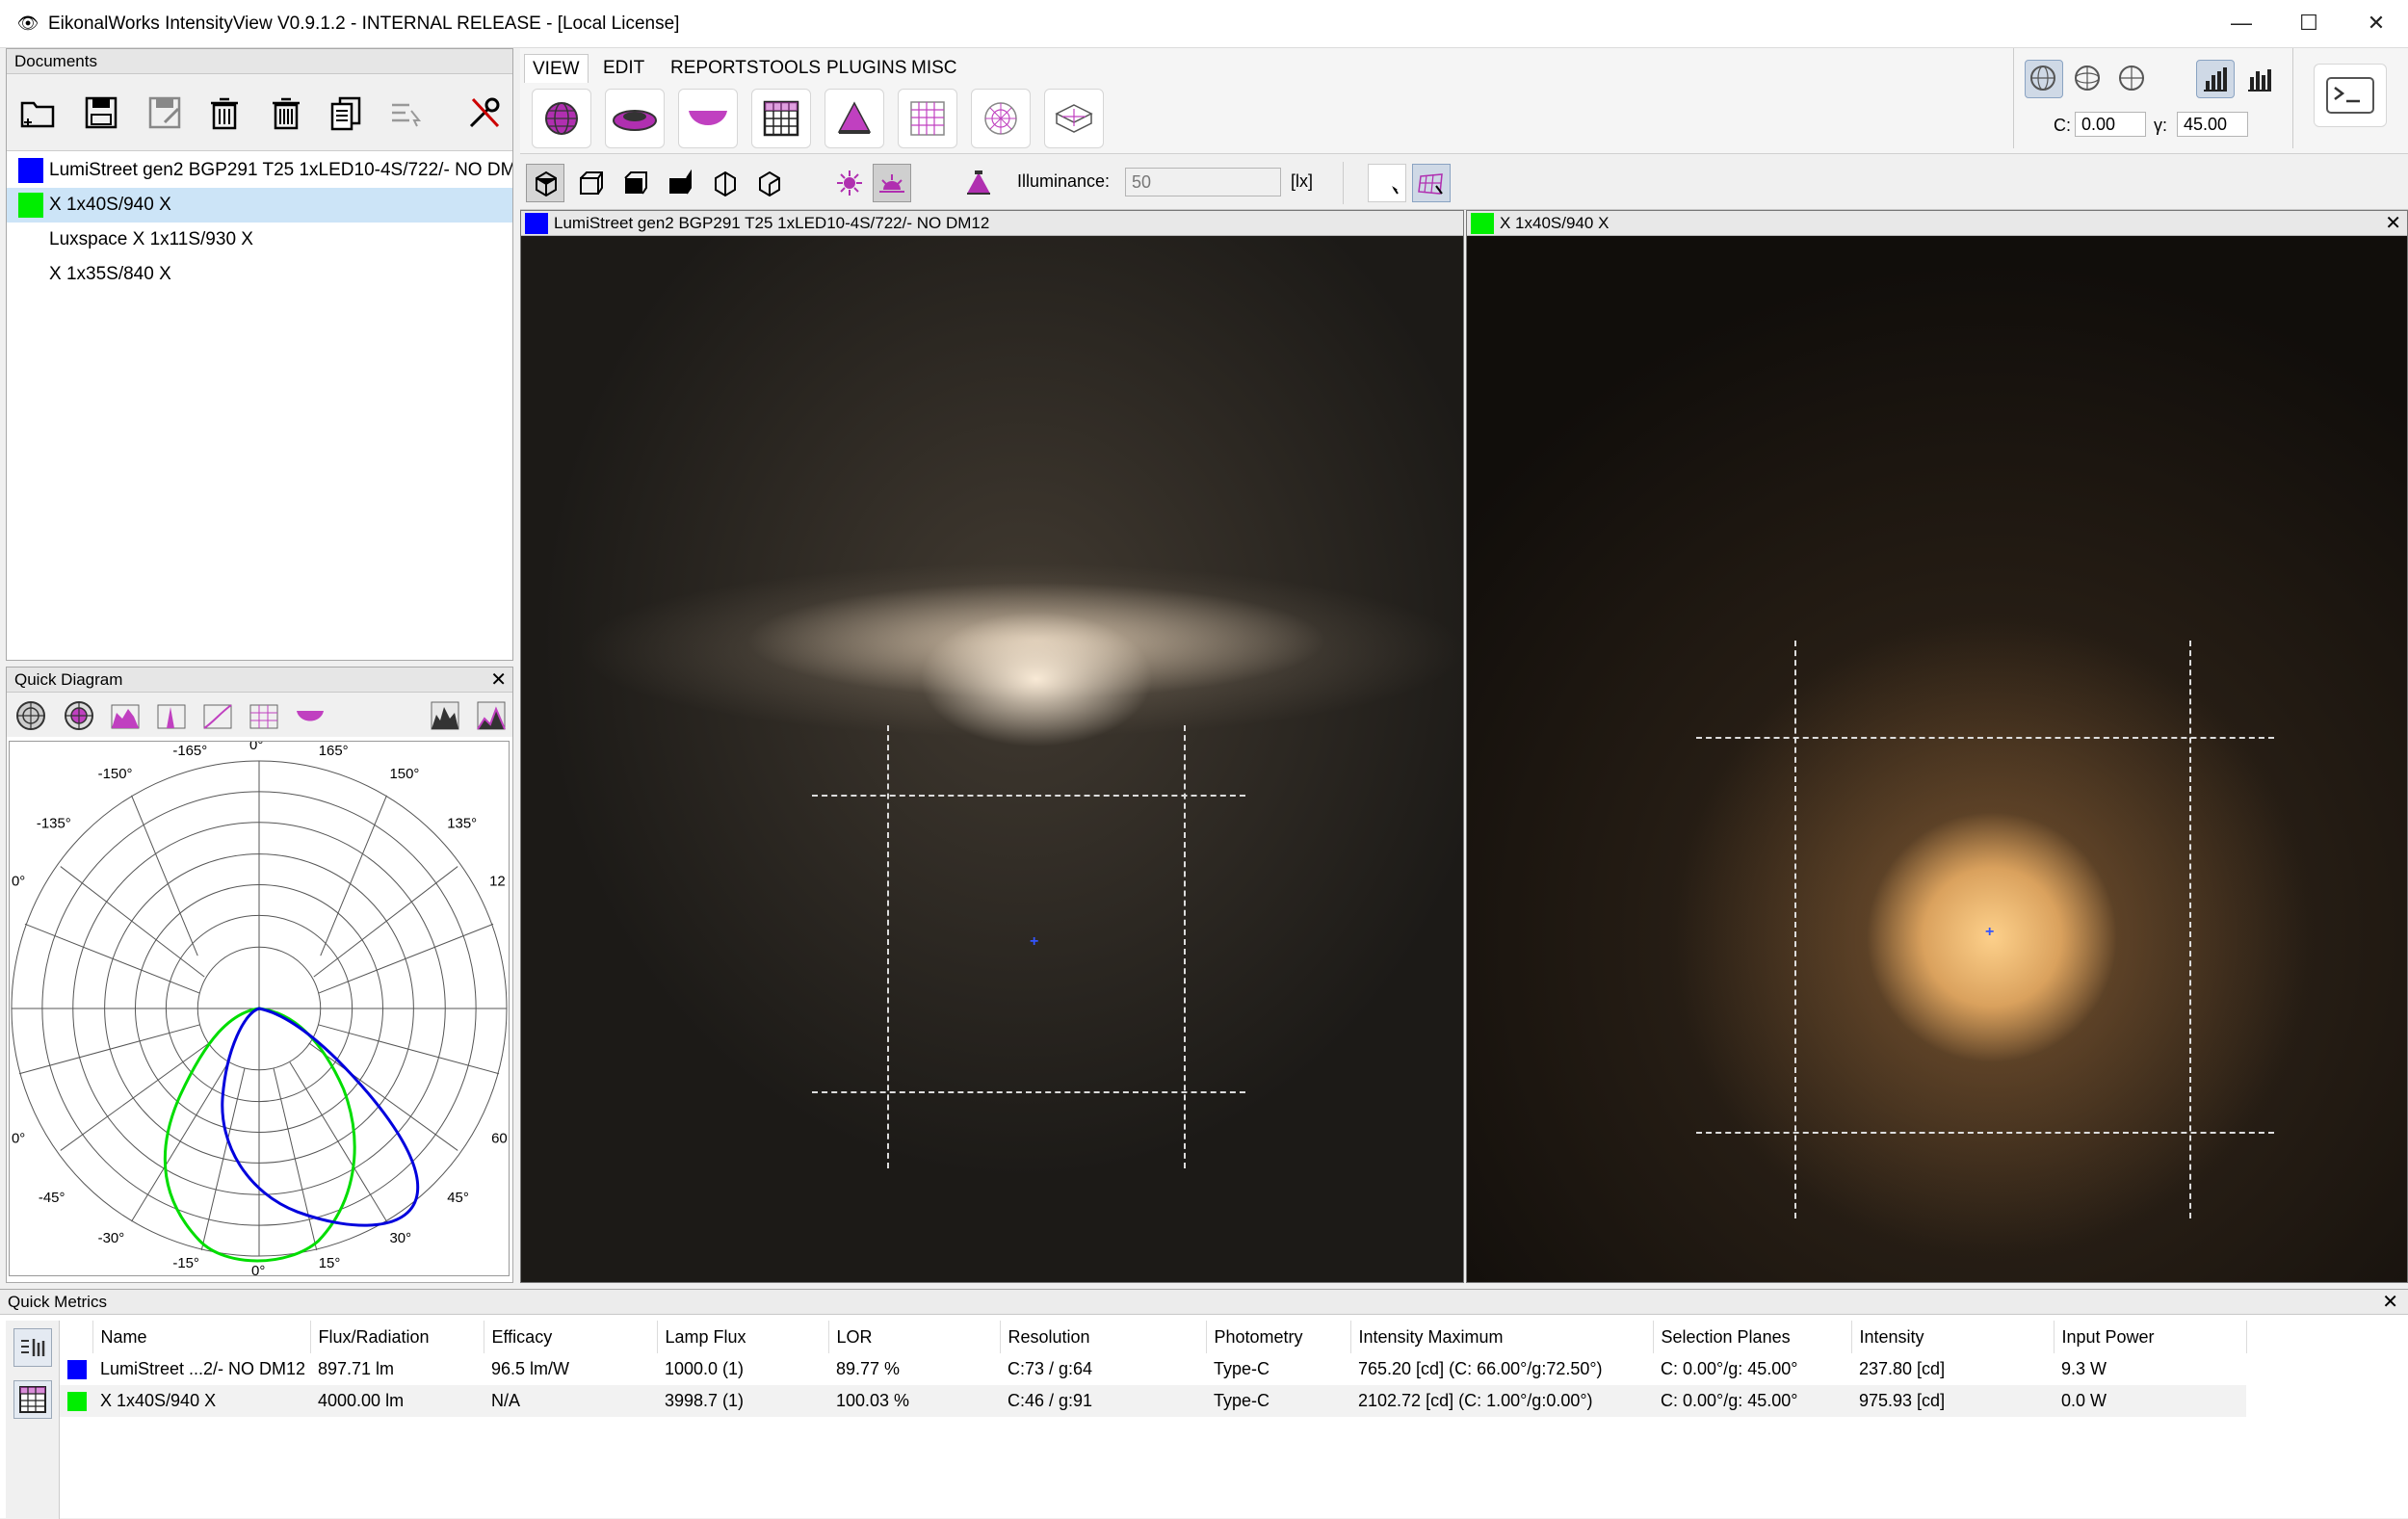  What do you see at coordinates (2350, 95) in the screenshot?
I see `console-button` at bounding box center [2350, 95].